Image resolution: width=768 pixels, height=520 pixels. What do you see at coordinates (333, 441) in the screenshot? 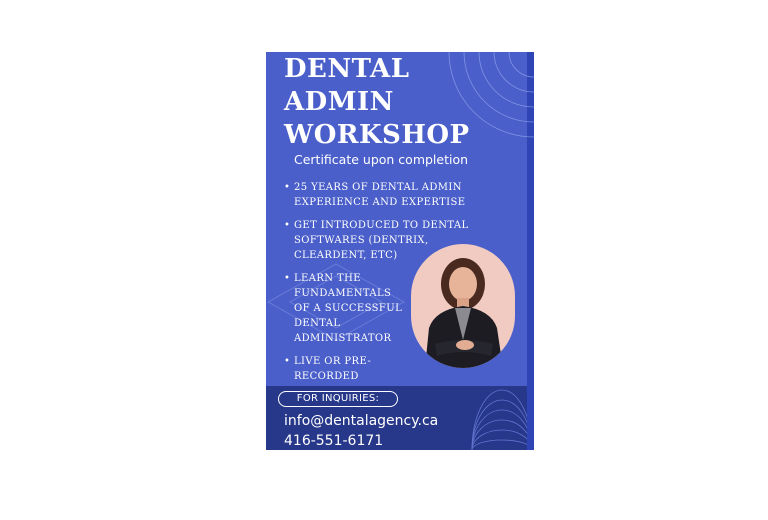
I see `contact-phone: 416-551-6171` at bounding box center [333, 441].